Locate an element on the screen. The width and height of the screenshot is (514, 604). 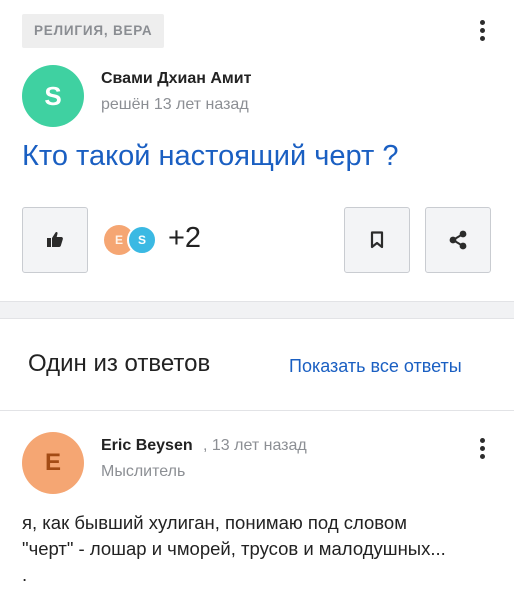
like-button is located at coordinates (55, 240).